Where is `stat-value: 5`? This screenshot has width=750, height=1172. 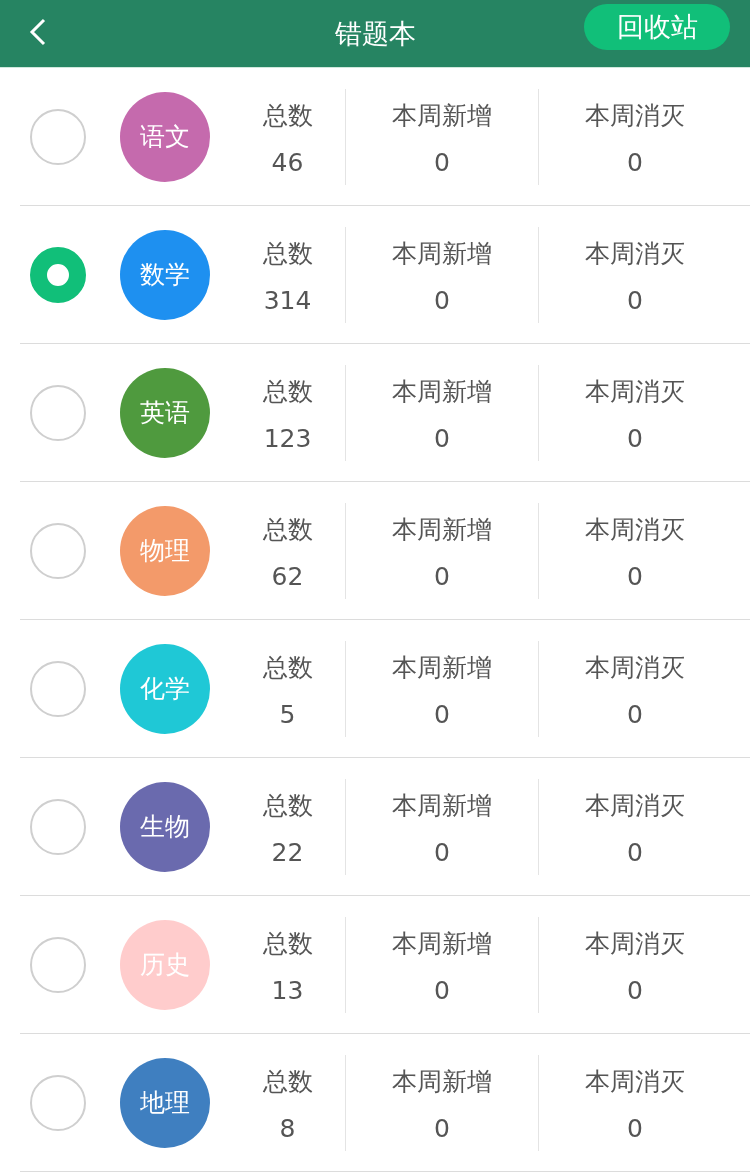 stat-value: 5 is located at coordinates (287, 714).